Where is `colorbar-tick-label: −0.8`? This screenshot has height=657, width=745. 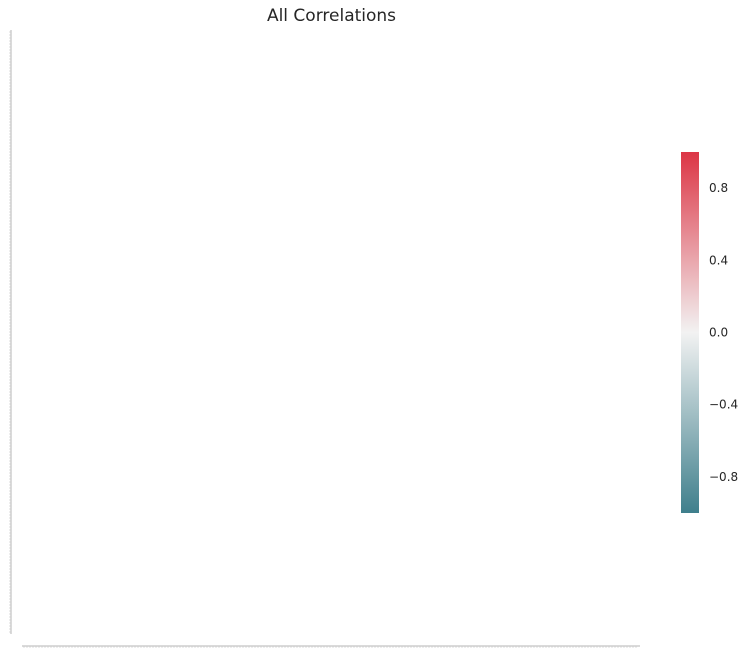 colorbar-tick-label: −0.8 is located at coordinates (723, 477).